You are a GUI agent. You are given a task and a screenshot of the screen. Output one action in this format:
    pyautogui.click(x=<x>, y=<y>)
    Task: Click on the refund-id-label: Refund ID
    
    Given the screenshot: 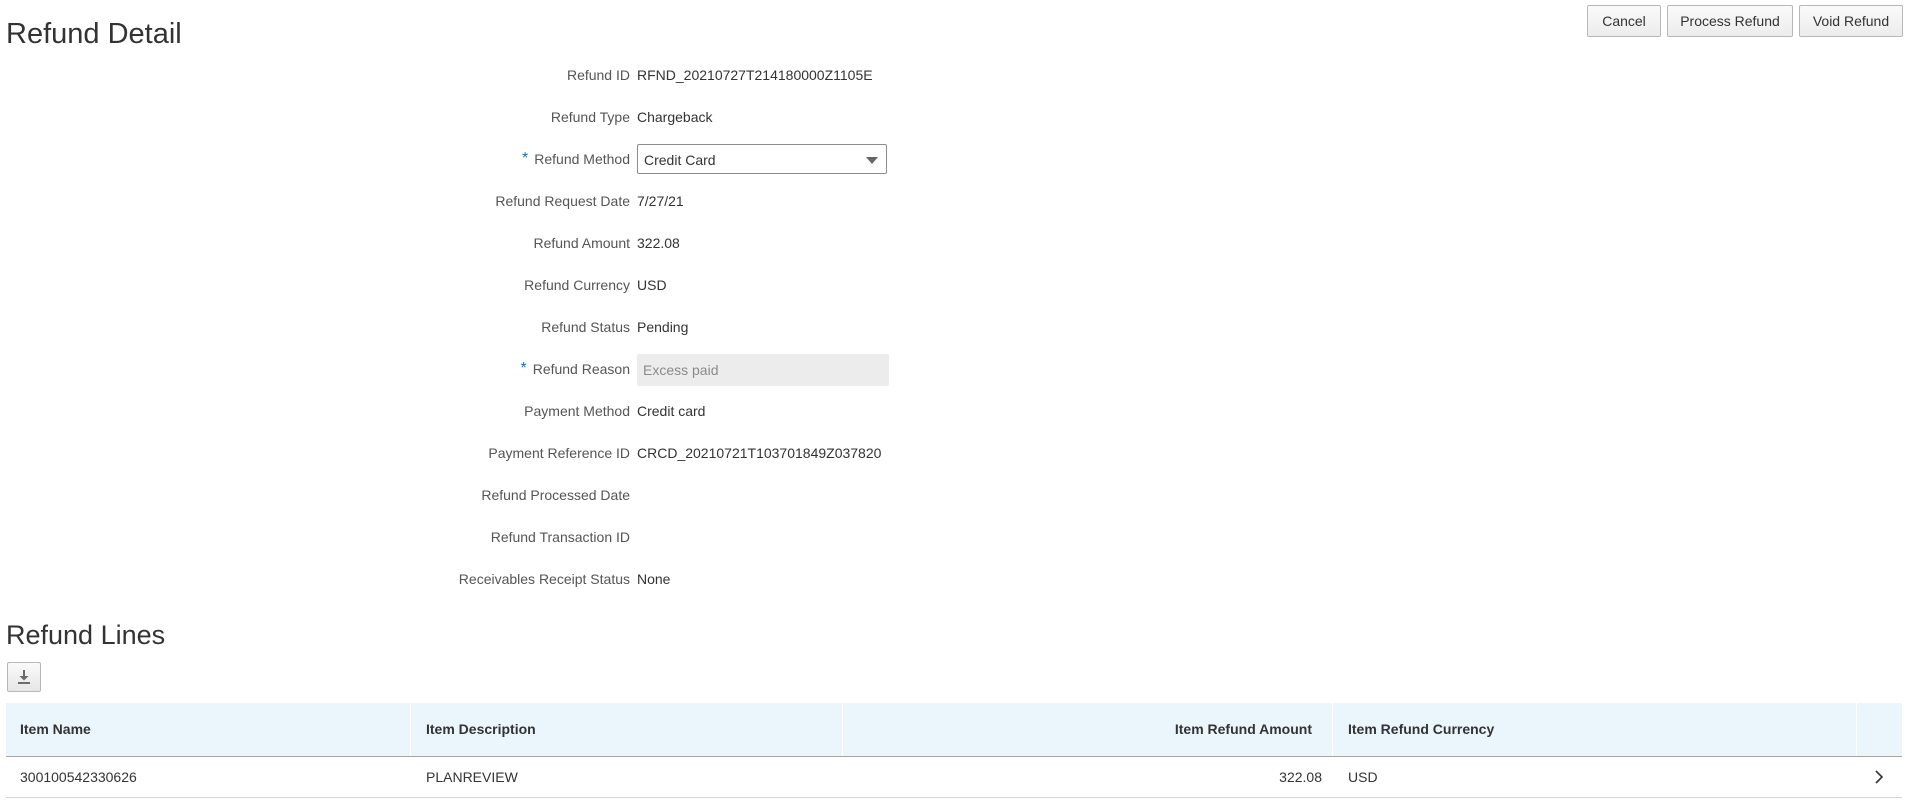 What is the action you would take?
    pyautogui.click(x=598, y=75)
    